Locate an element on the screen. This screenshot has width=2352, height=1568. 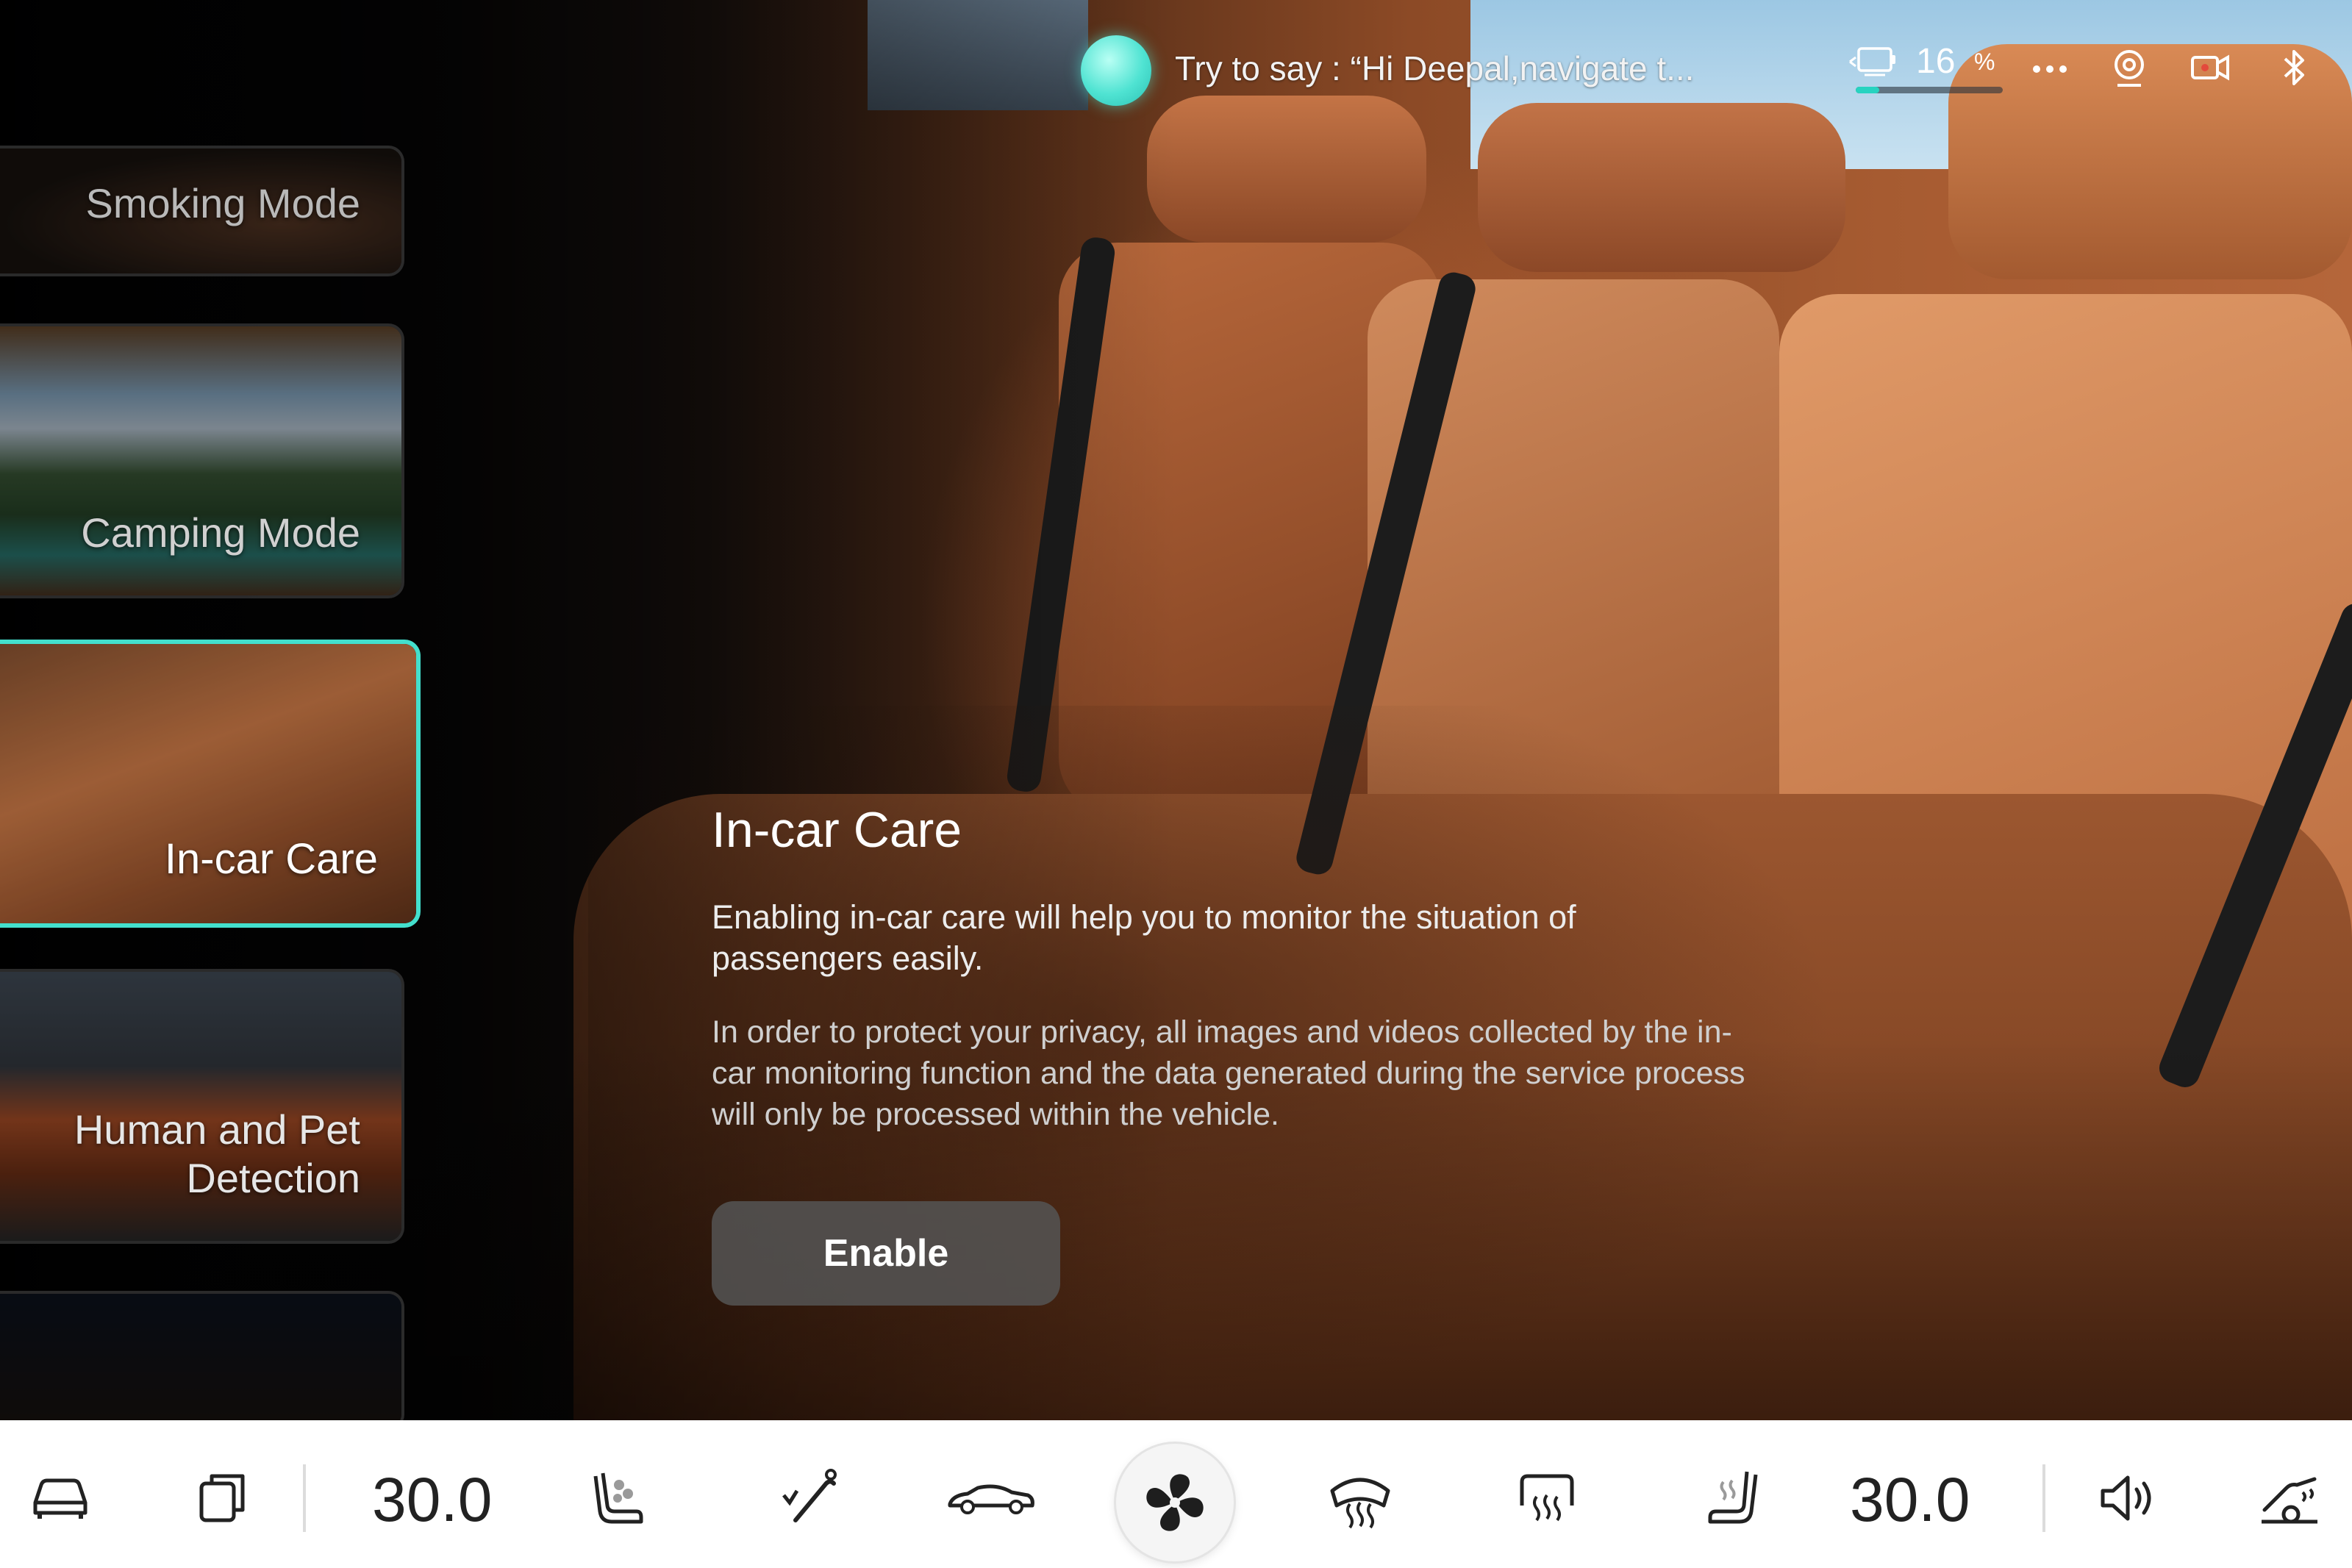
enable-button: Enable is located at coordinates (886, 1253).